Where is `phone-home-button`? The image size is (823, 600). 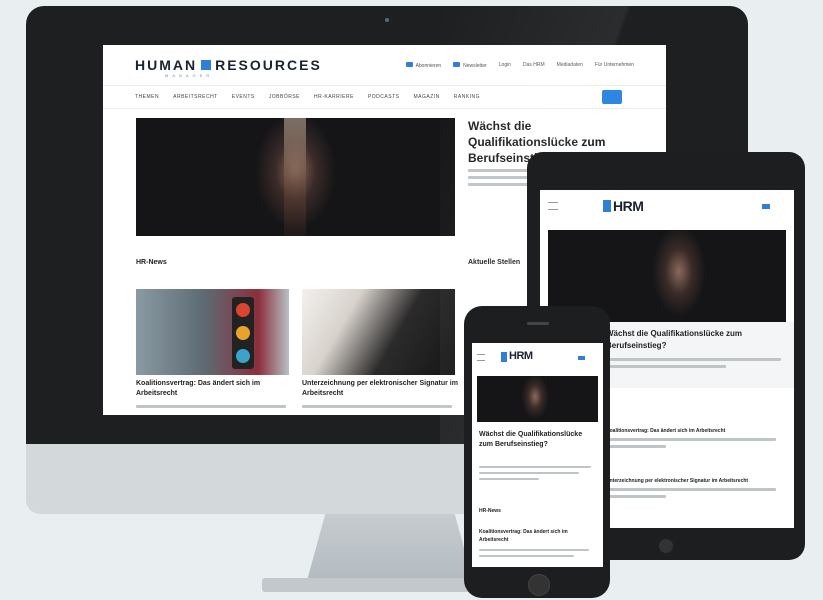 phone-home-button is located at coordinates (539, 585).